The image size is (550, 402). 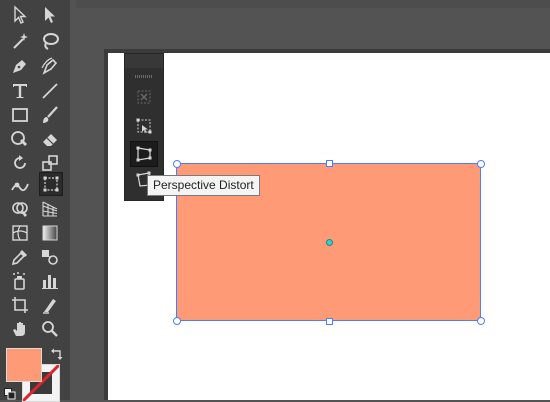 I want to click on line-segment-icon, so click(x=50, y=91).